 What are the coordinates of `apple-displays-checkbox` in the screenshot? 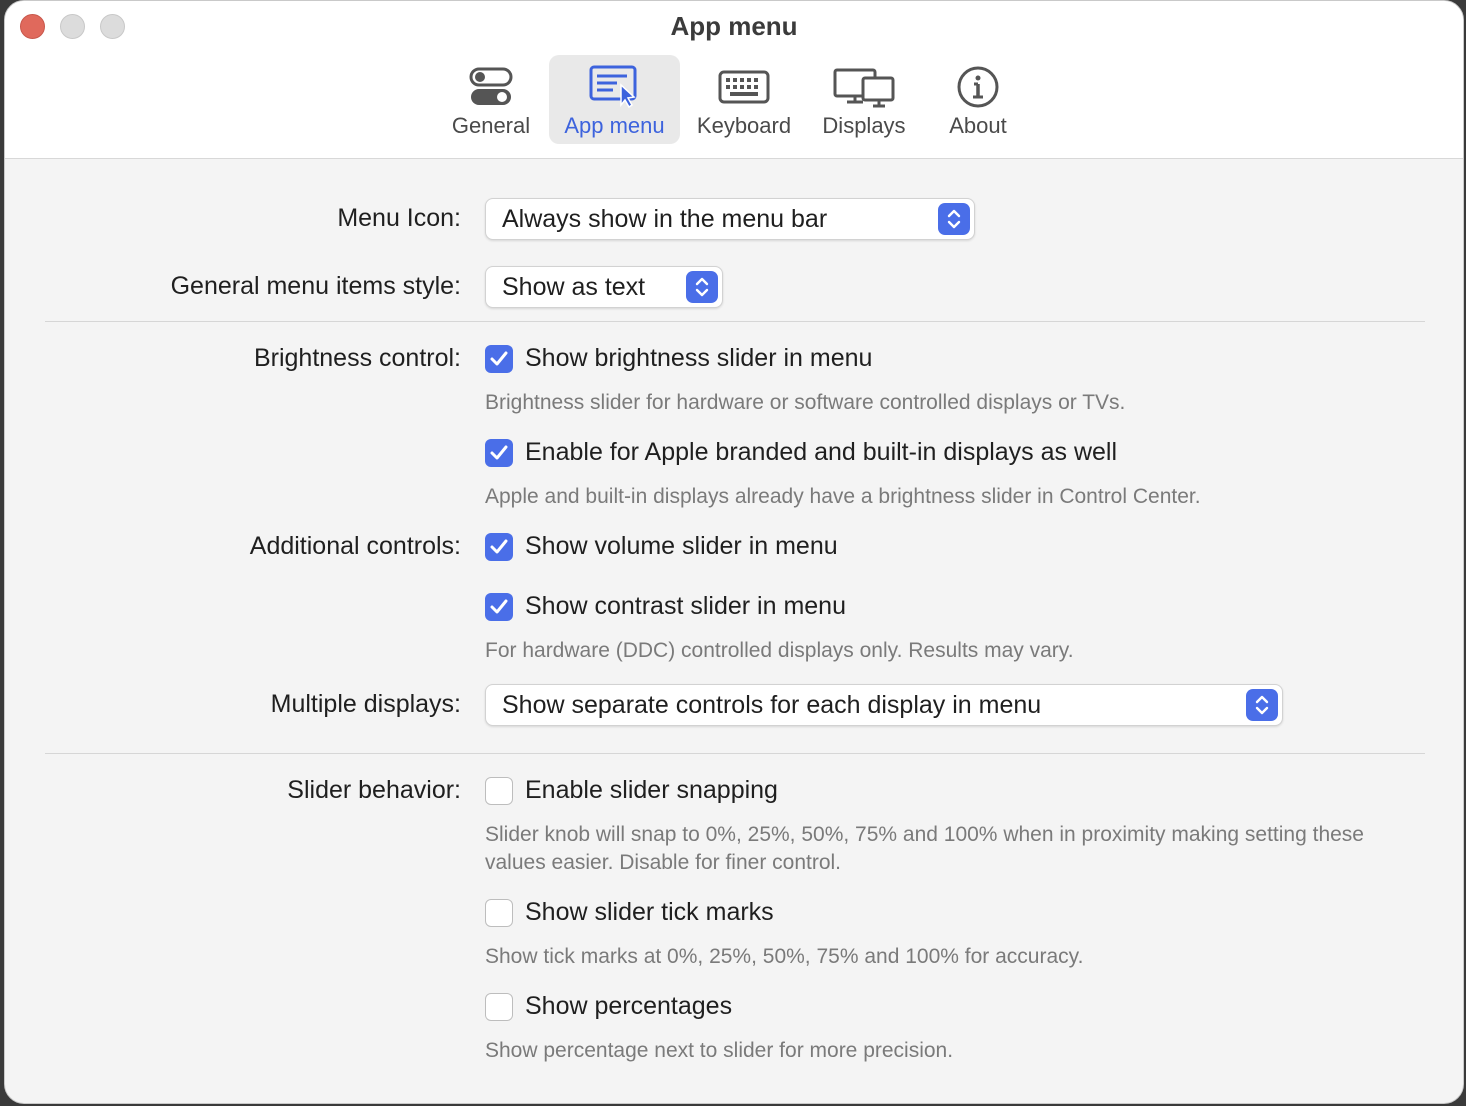 It's located at (499, 453).